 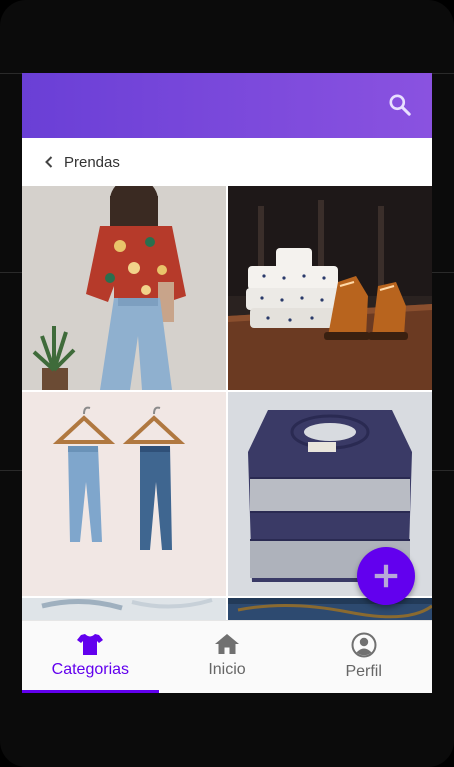 I want to click on partial-photo-bottom-left, so click(x=124, y=609).